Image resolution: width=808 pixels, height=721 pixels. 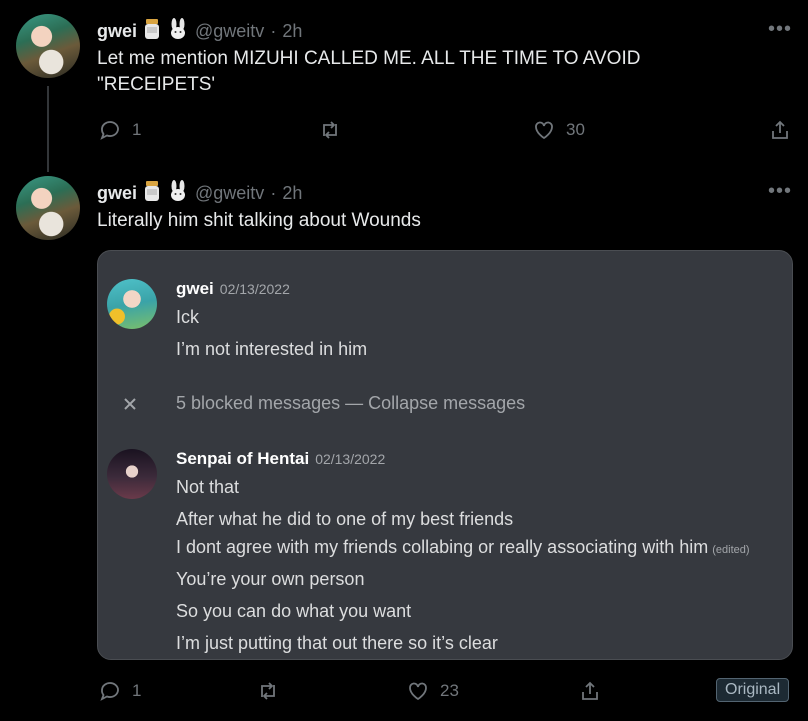 What do you see at coordinates (156, 84) in the screenshot?
I see `tweet-text-line: "RECEIPETS'` at bounding box center [156, 84].